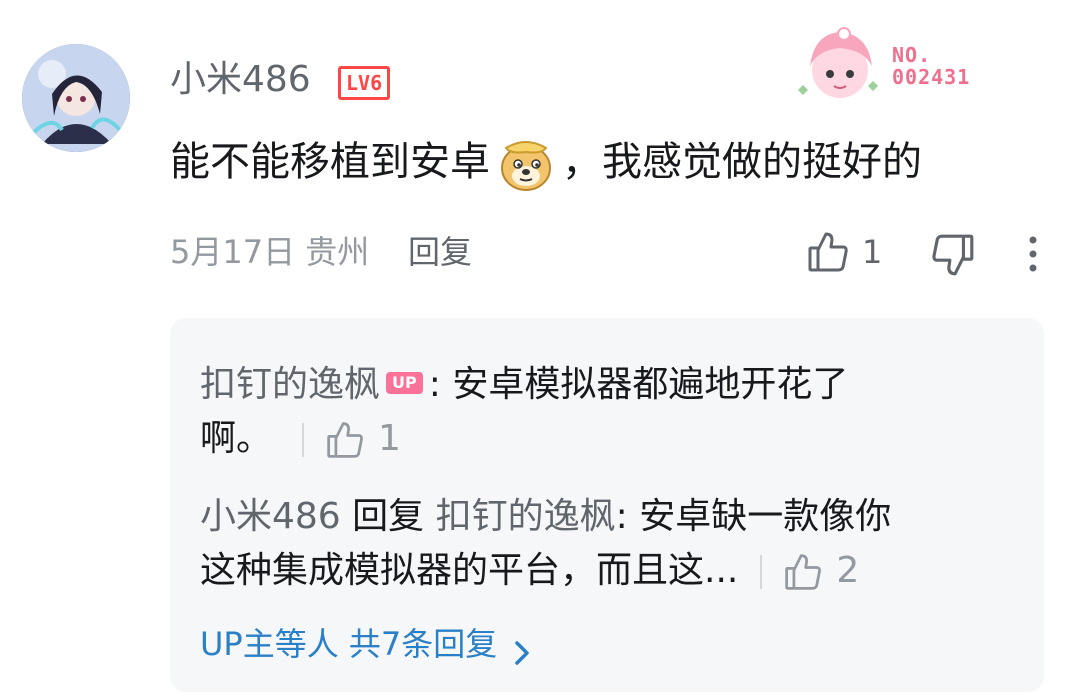 The height and width of the screenshot is (698, 1080). What do you see at coordinates (526, 516) in the screenshot?
I see `reply-target: 扣钉的逸枫` at bounding box center [526, 516].